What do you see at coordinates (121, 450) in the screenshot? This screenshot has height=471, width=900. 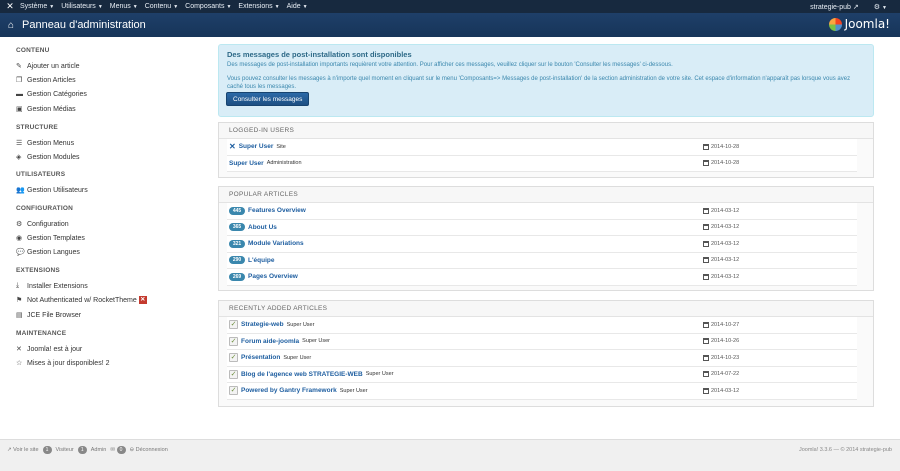 I see `messages-count-badge: 0` at bounding box center [121, 450].